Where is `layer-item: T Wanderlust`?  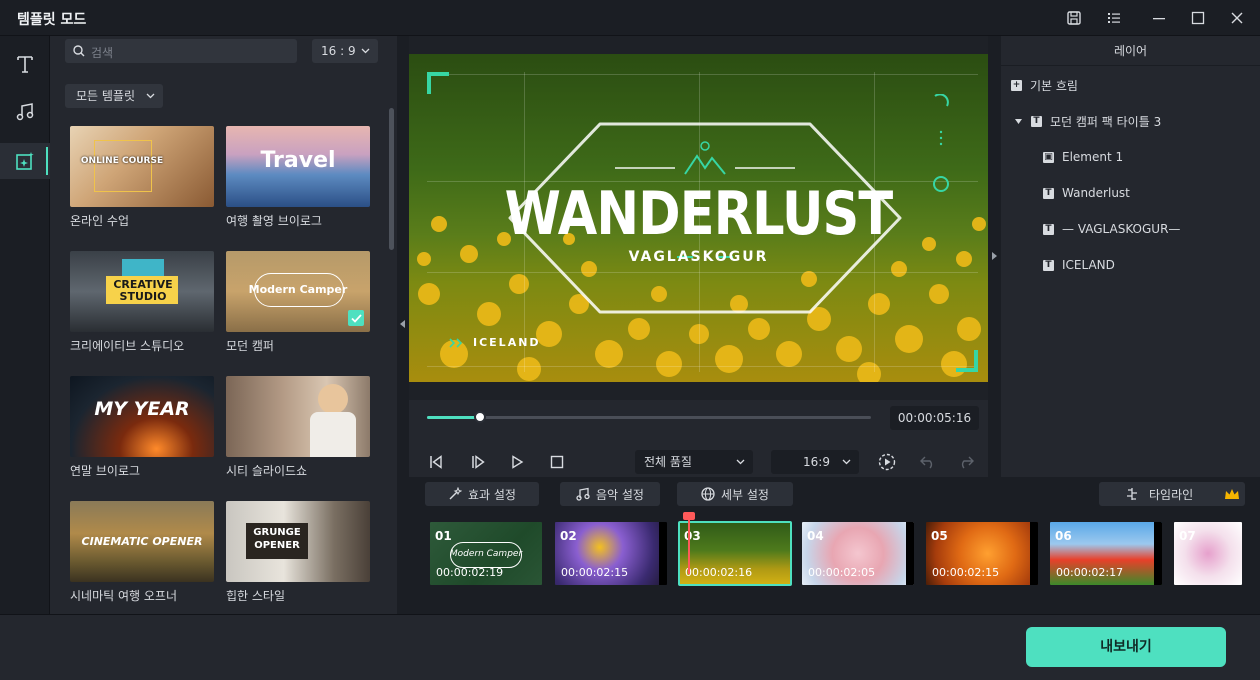 layer-item: T Wanderlust is located at coordinates (1086, 193).